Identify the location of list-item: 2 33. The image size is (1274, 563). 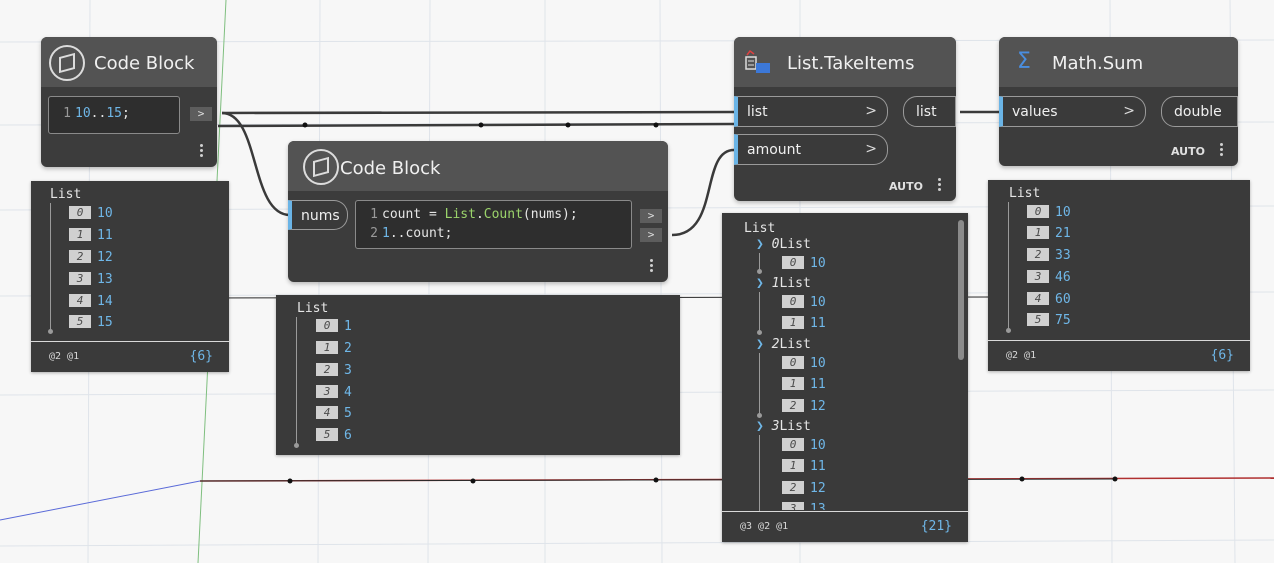
(1049, 256).